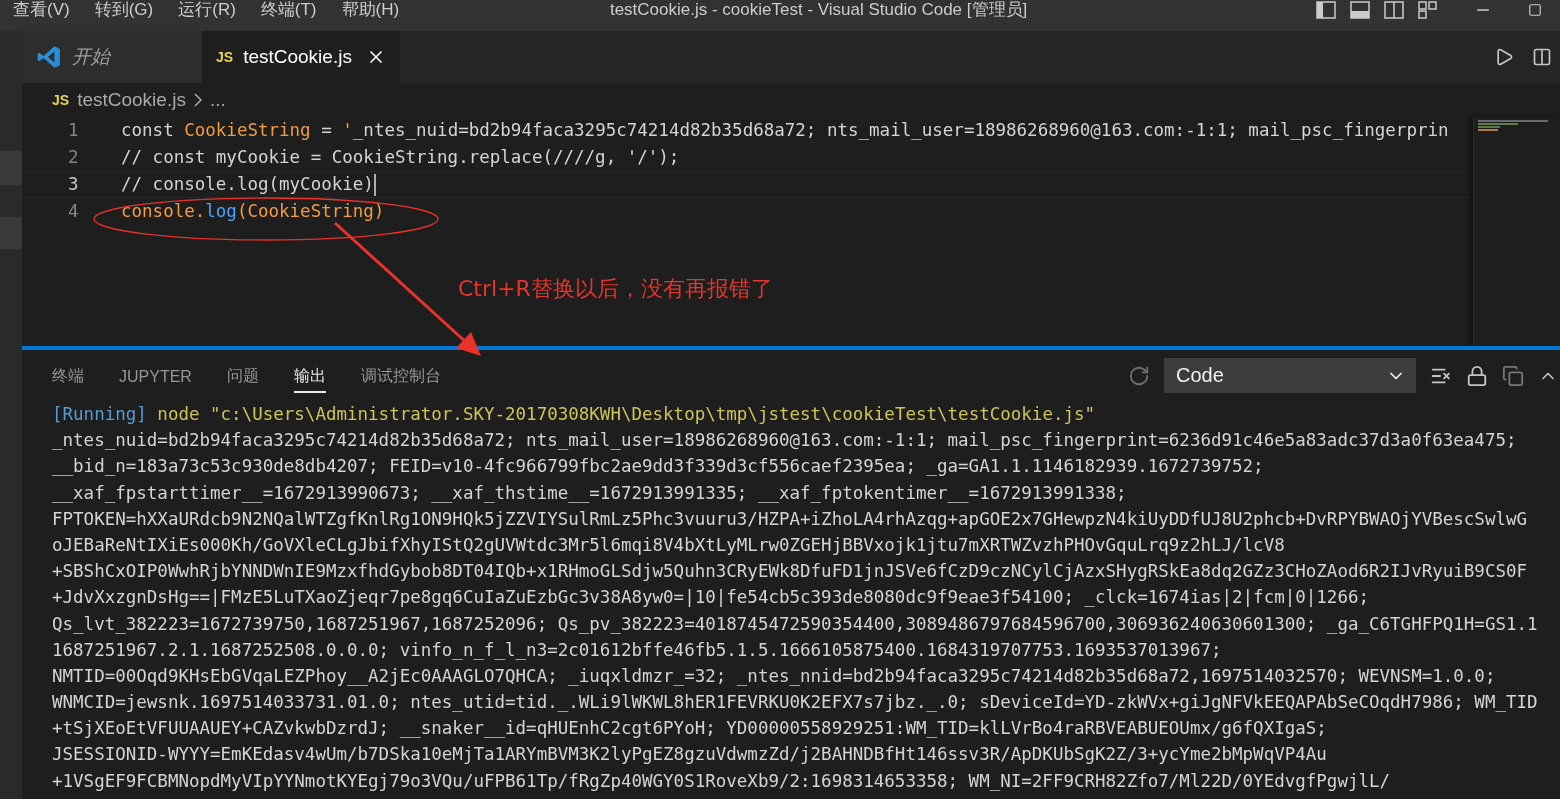 The width and height of the screenshot is (1560, 799). I want to click on breadcrumb-item: testCookie.js, so click(131, 100).